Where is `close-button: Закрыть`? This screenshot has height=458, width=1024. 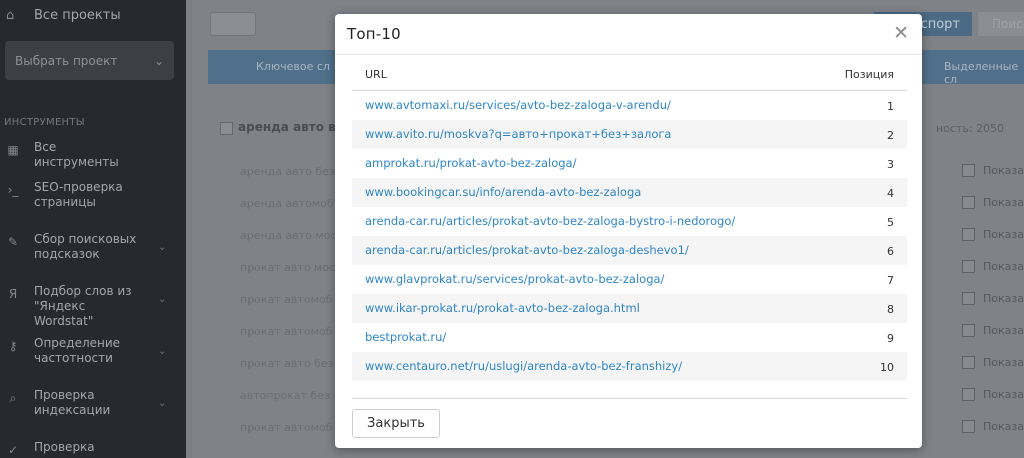 close-button: Закрыть is located at coordinates (396, 423).